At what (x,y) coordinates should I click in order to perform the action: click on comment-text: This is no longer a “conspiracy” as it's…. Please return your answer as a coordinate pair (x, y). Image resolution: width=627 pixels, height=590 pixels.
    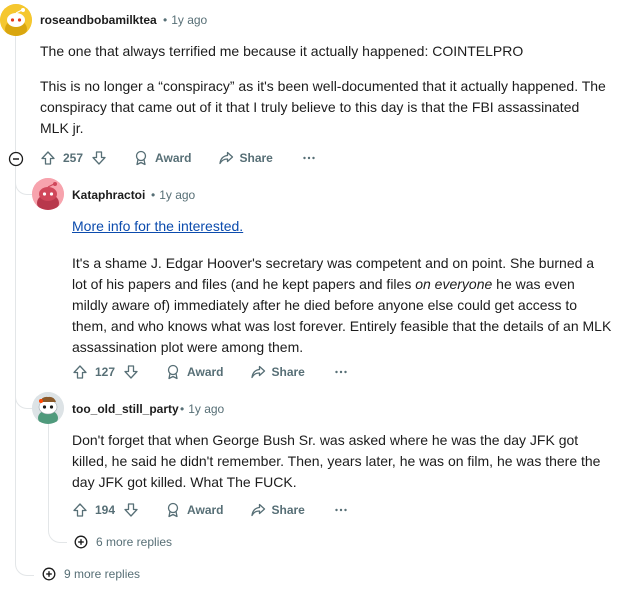
    Looking at the image, I should click on (323, 107).